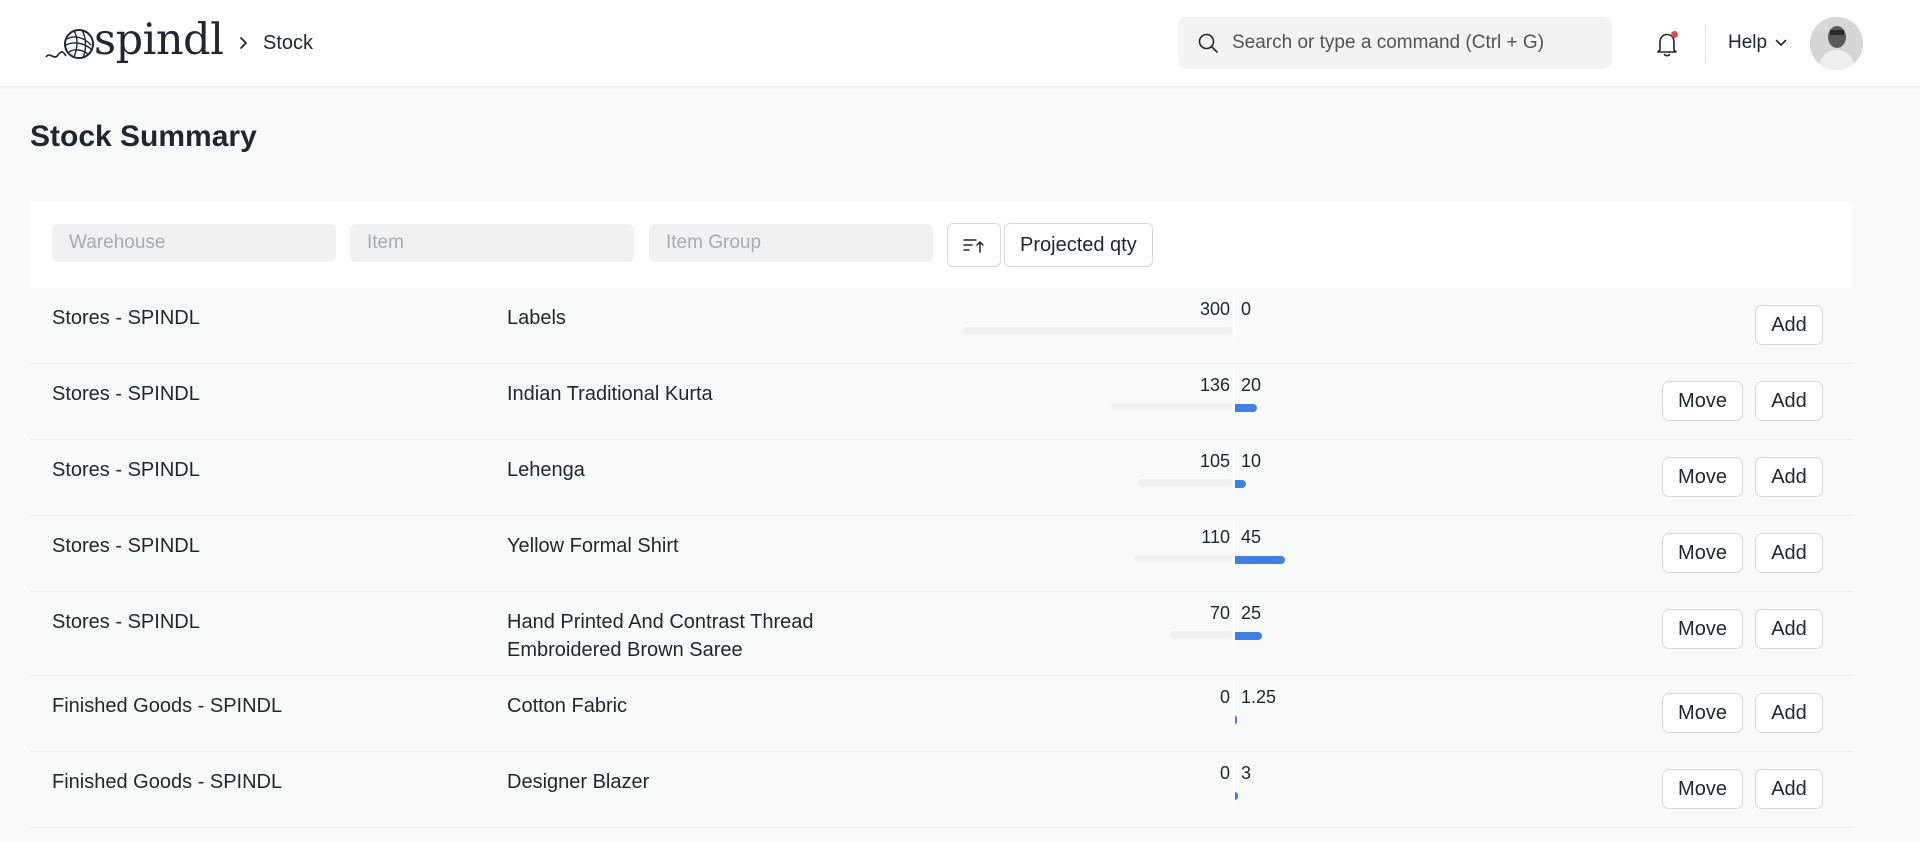  Describe the element at coordinates (159, 39) in the screenshot. I see `brand-name: spindl` at that location.